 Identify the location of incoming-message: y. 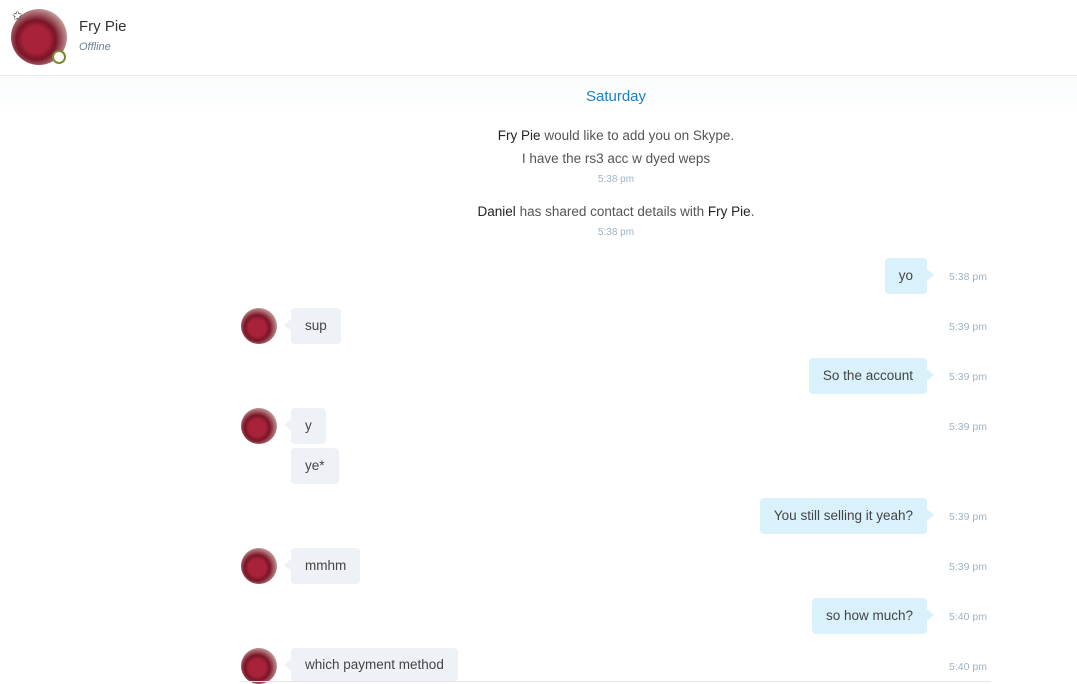
(305, 426).